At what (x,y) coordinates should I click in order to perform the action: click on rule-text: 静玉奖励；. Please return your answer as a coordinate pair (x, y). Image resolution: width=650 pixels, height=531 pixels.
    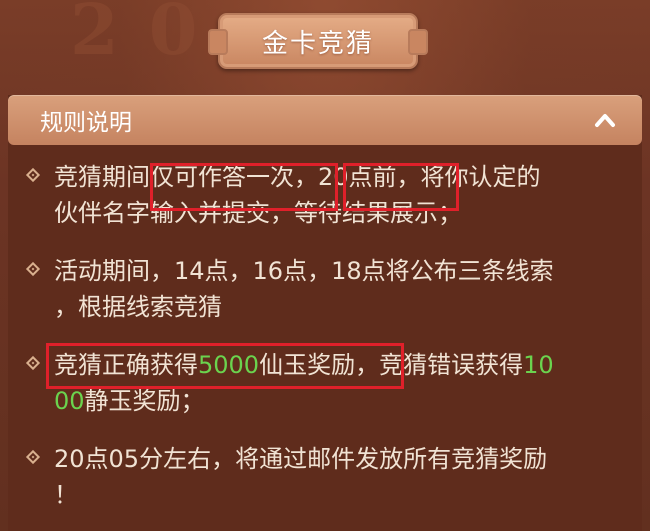
    Looking at the image, I should click on (144, 401).